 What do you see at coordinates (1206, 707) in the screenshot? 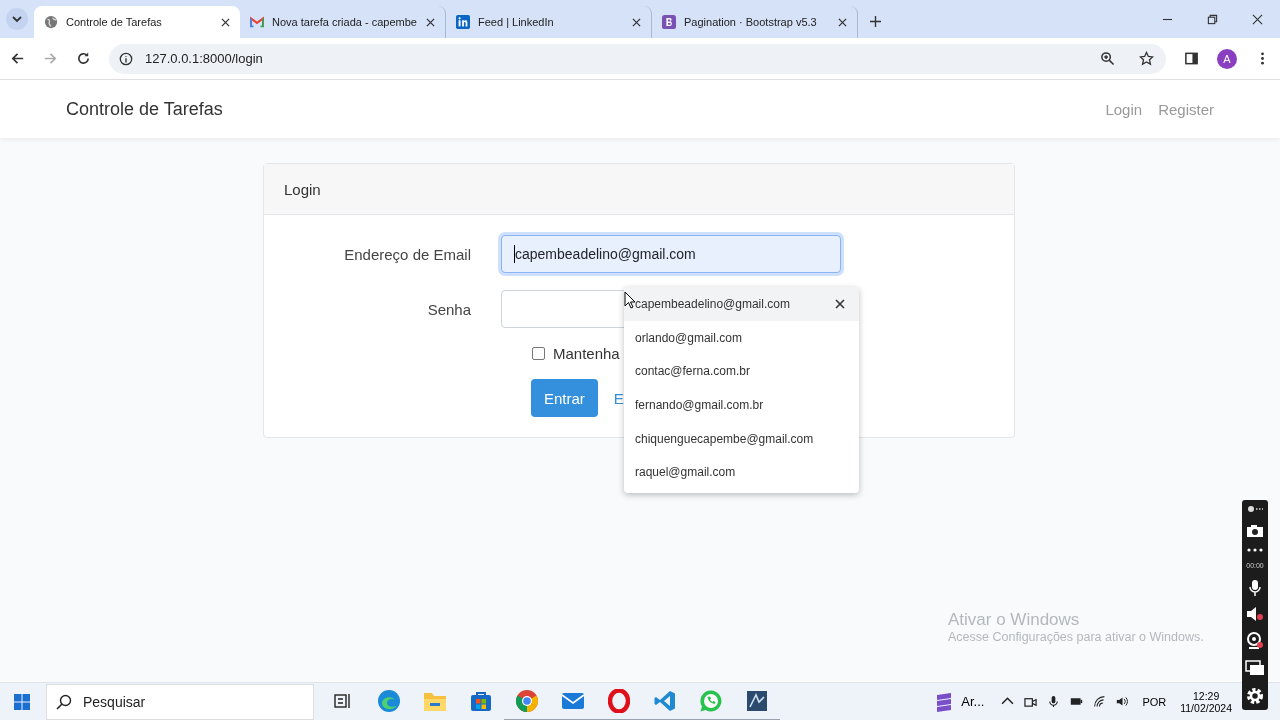
I see `clock-date: 11/02/2024` at bounding box center [1206, 707].